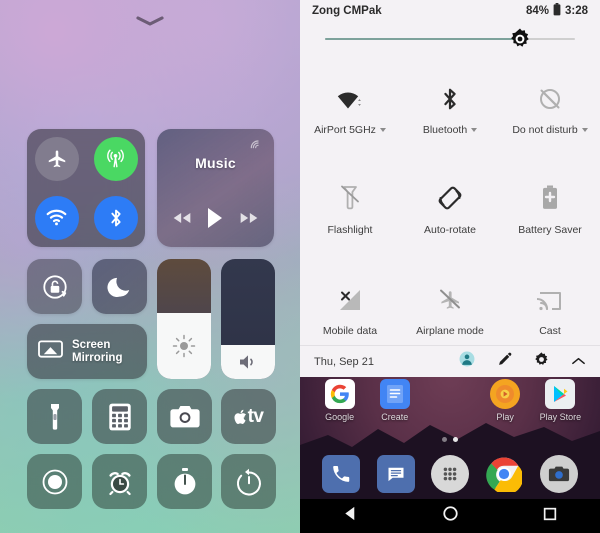 This screenshot has width=600, height=533. What do you see at coordinates (504, 474) in the screenshot?
I see `chrome-icon` at bounding box center [504, 474].